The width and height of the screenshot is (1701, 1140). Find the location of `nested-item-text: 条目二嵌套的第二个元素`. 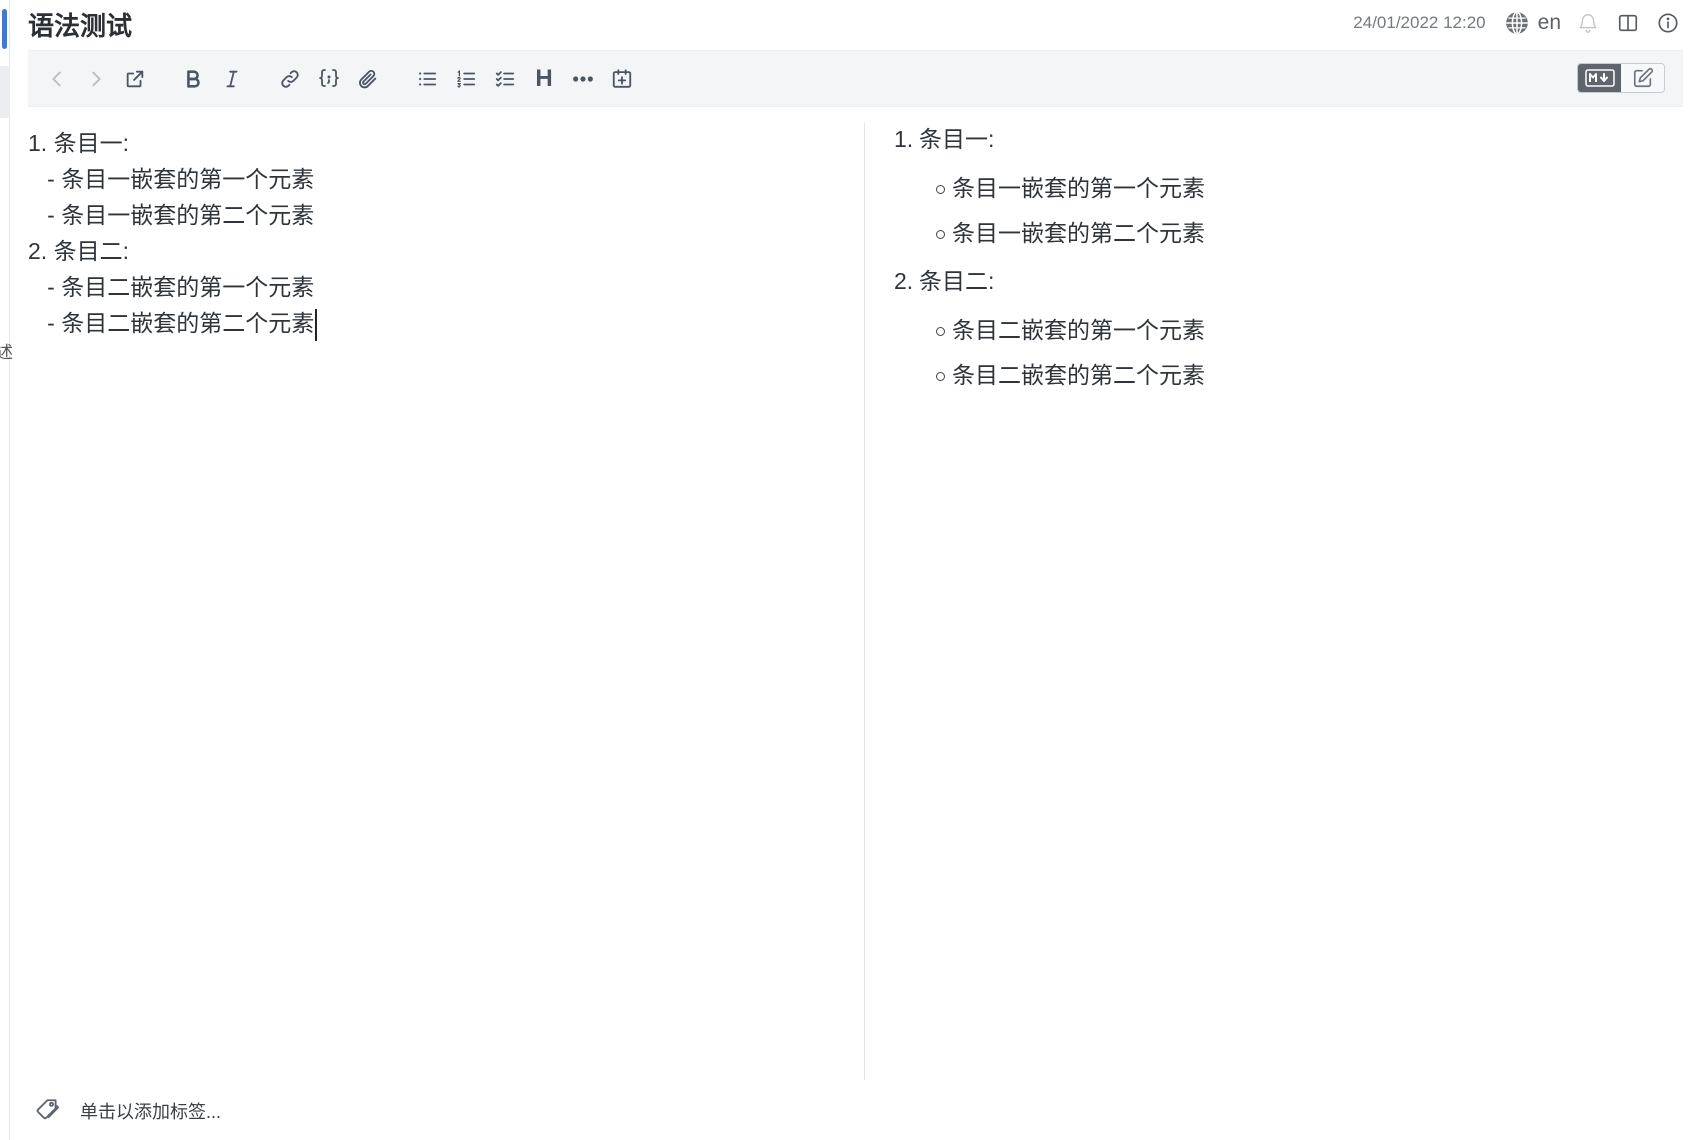

nested-item-text: 条目二嵌套的第二个元素 is located at coordinates (1078, 375).